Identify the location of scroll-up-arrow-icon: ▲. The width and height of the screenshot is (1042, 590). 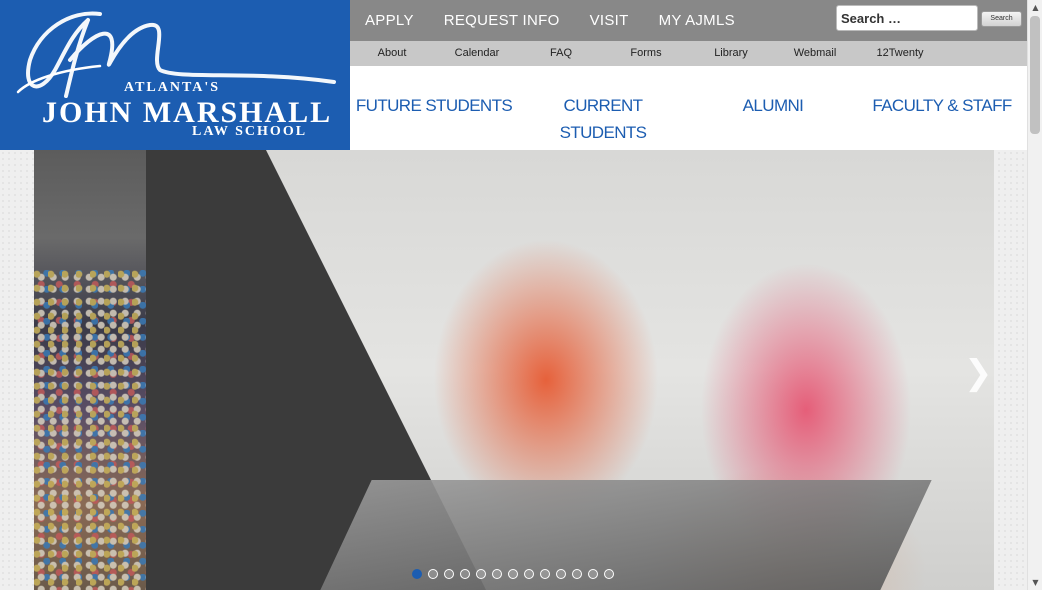
(1035, 7).